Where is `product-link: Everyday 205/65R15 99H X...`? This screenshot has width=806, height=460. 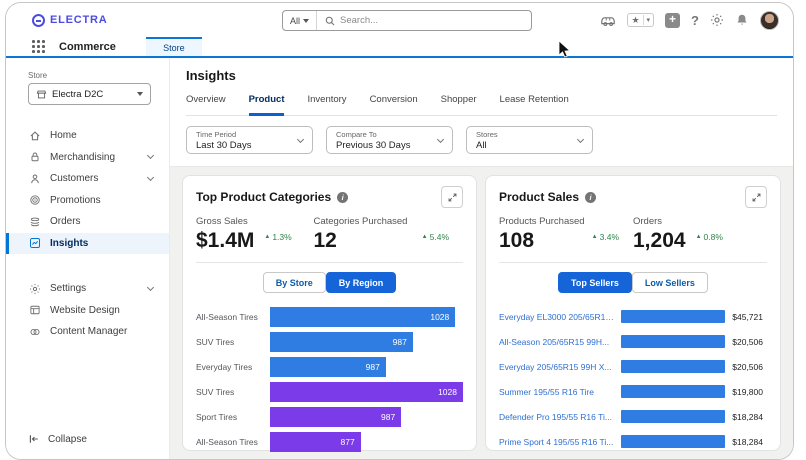 product-link: Everyday 205/65R15 99H X... is located at coordinates (560, 367).